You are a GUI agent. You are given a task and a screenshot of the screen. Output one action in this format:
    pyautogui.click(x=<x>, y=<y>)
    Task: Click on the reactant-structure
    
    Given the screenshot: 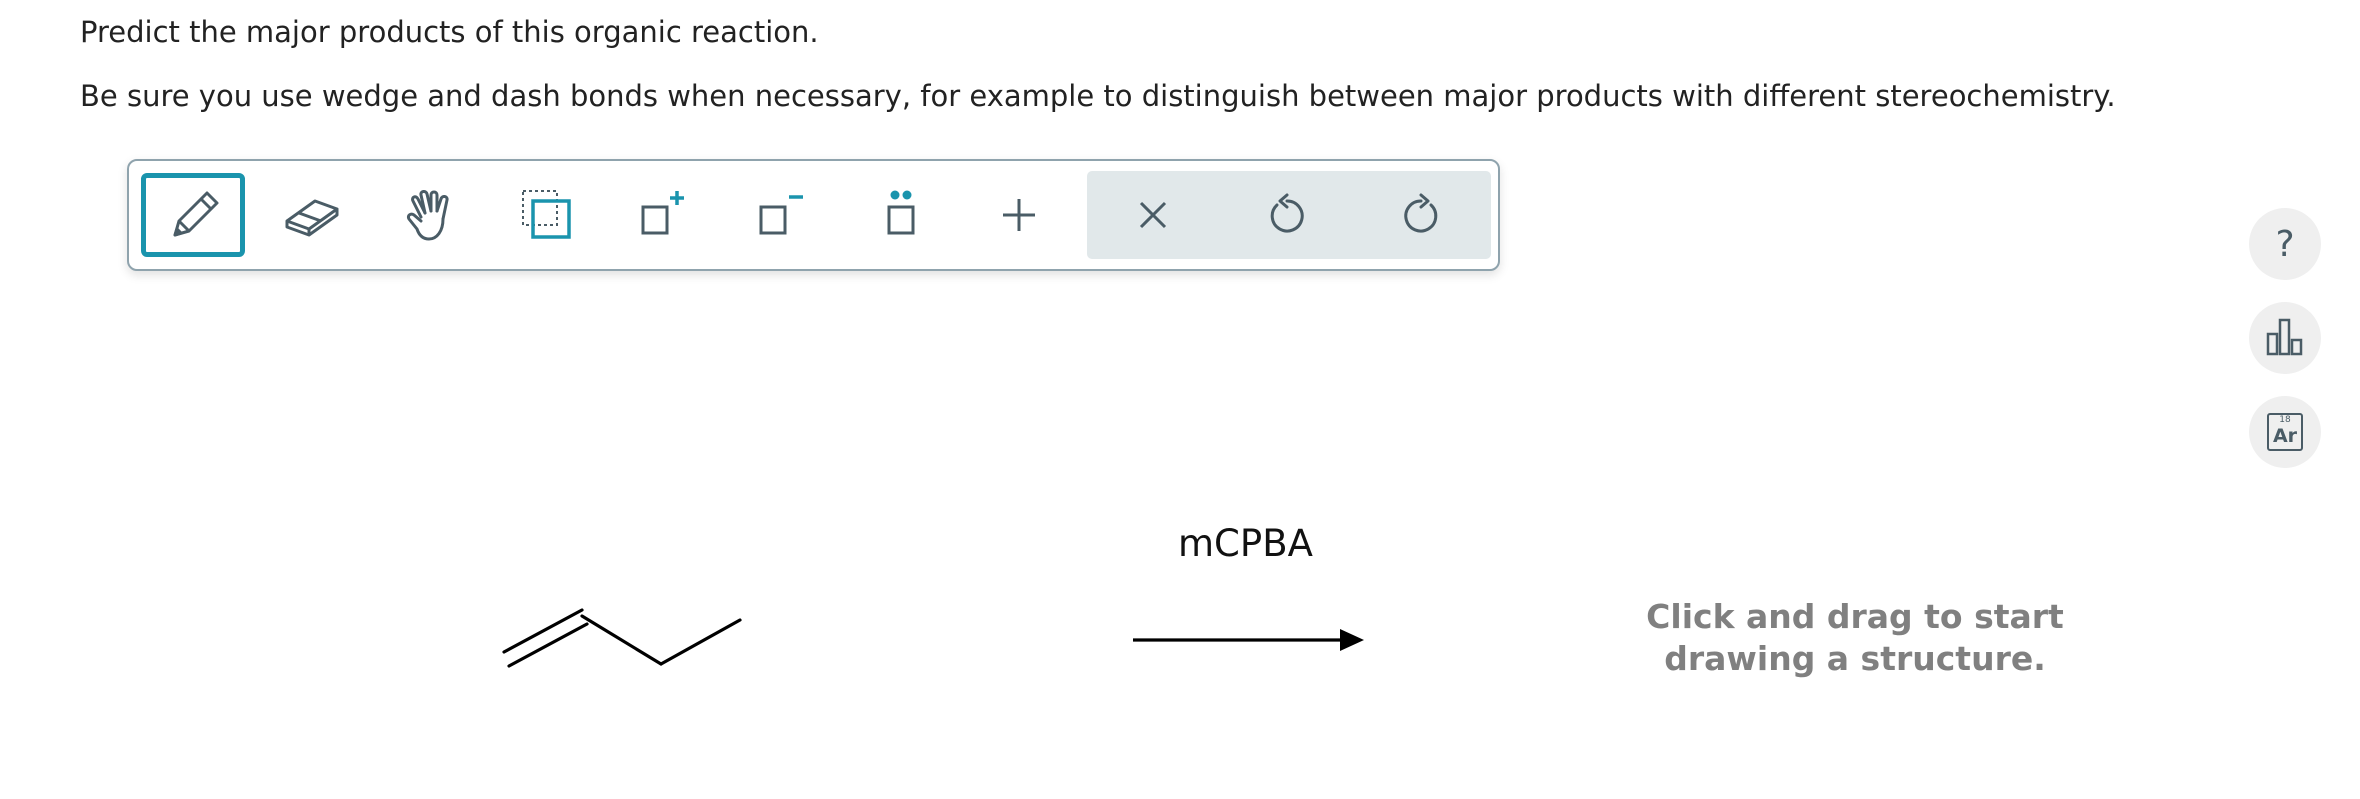 What is the action you would take?
    pyautogui.click(x=622, y=638)
    